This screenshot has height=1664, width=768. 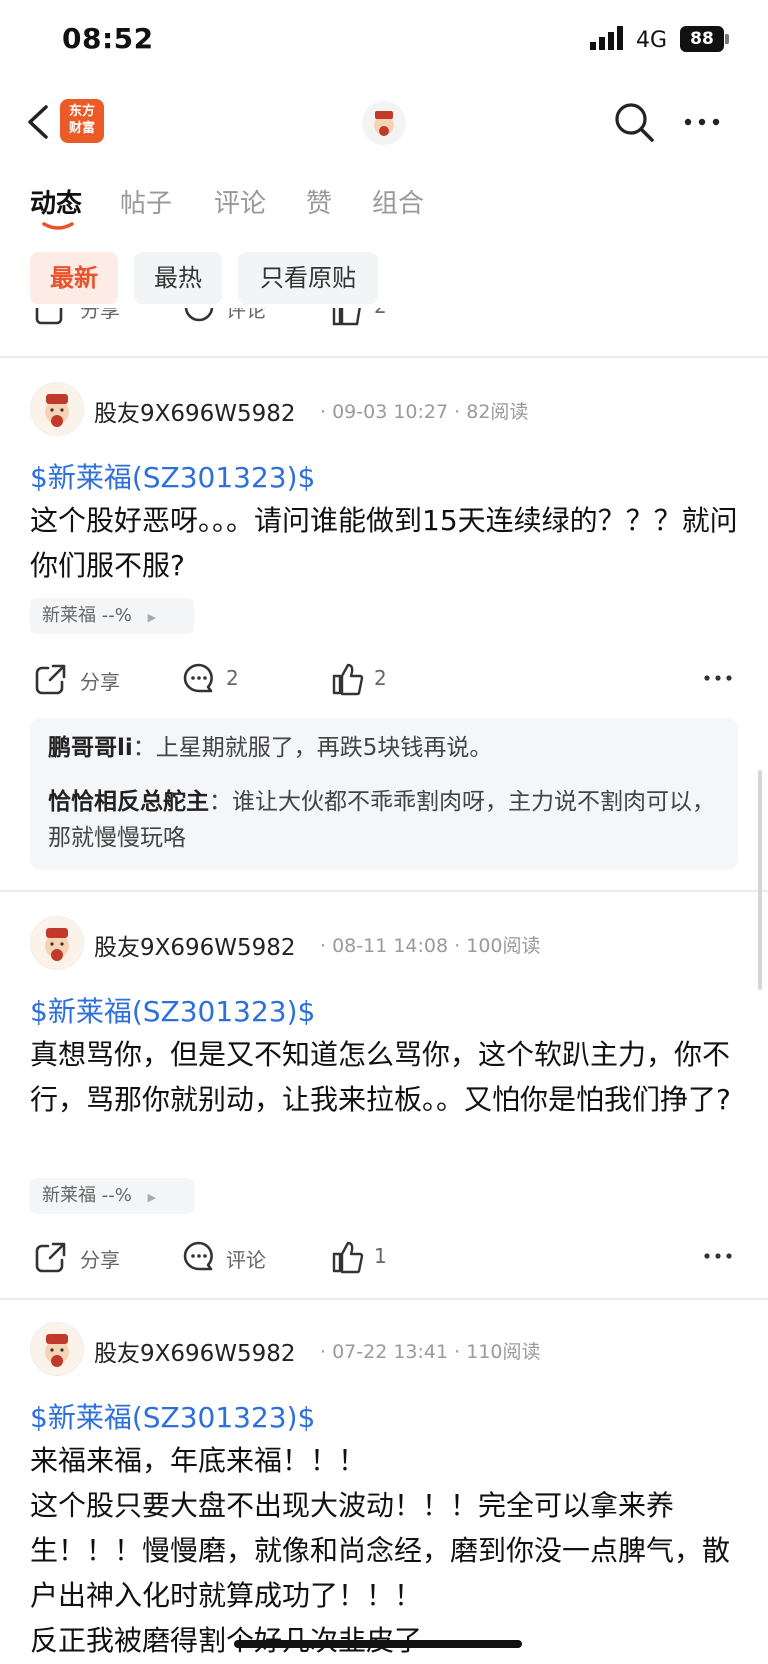 What do you see at coordinates (398, 201) in the screenshot?
I see `tab-portfolio: 组合` at bounding box center [398, 201].